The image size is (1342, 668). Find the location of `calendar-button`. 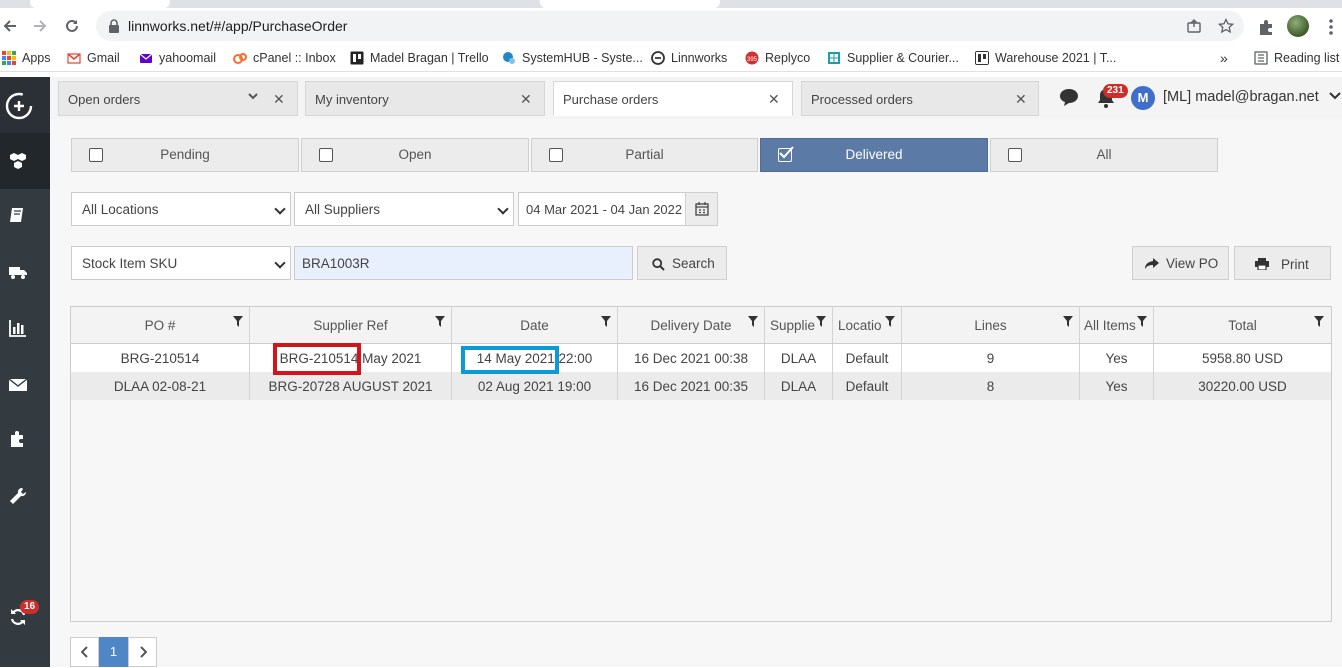

calendar-button is located at coordinates (701, 209).